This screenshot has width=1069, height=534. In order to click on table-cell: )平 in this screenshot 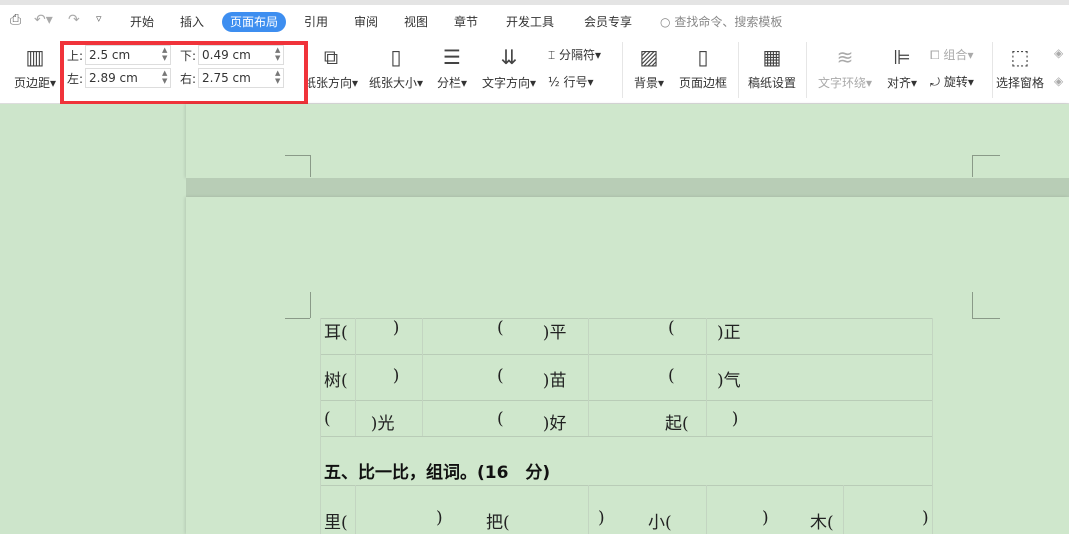, I will do `click(549, 330)`.